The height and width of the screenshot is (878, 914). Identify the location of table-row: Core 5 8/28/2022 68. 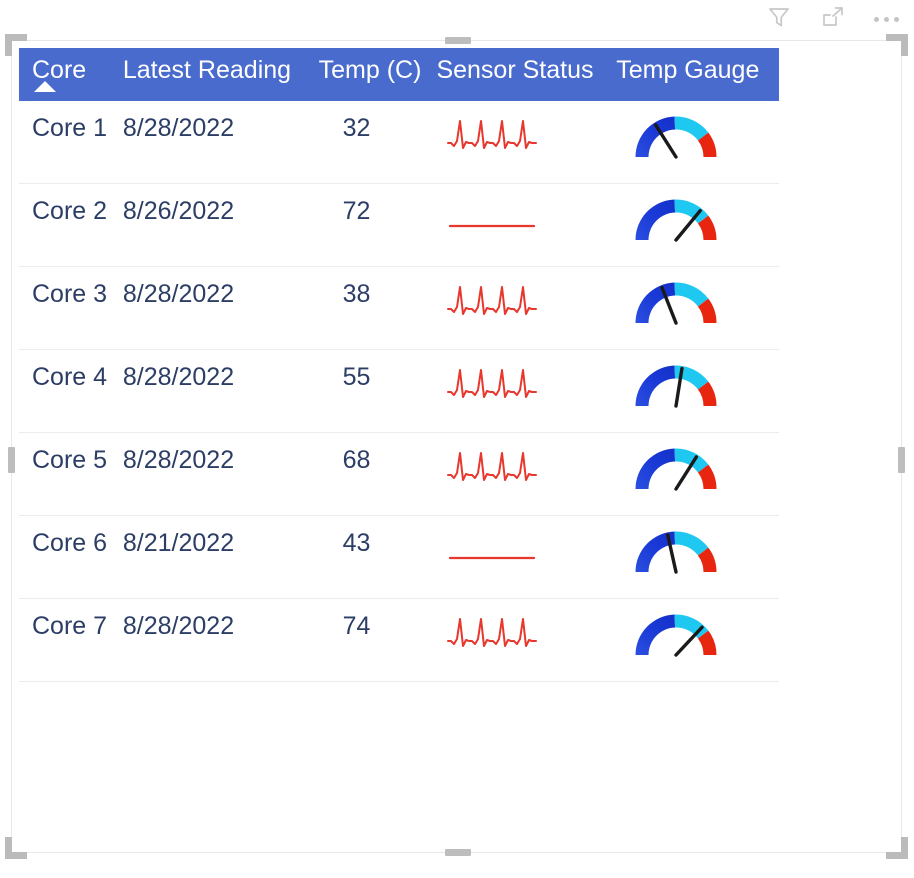
(399, 474).